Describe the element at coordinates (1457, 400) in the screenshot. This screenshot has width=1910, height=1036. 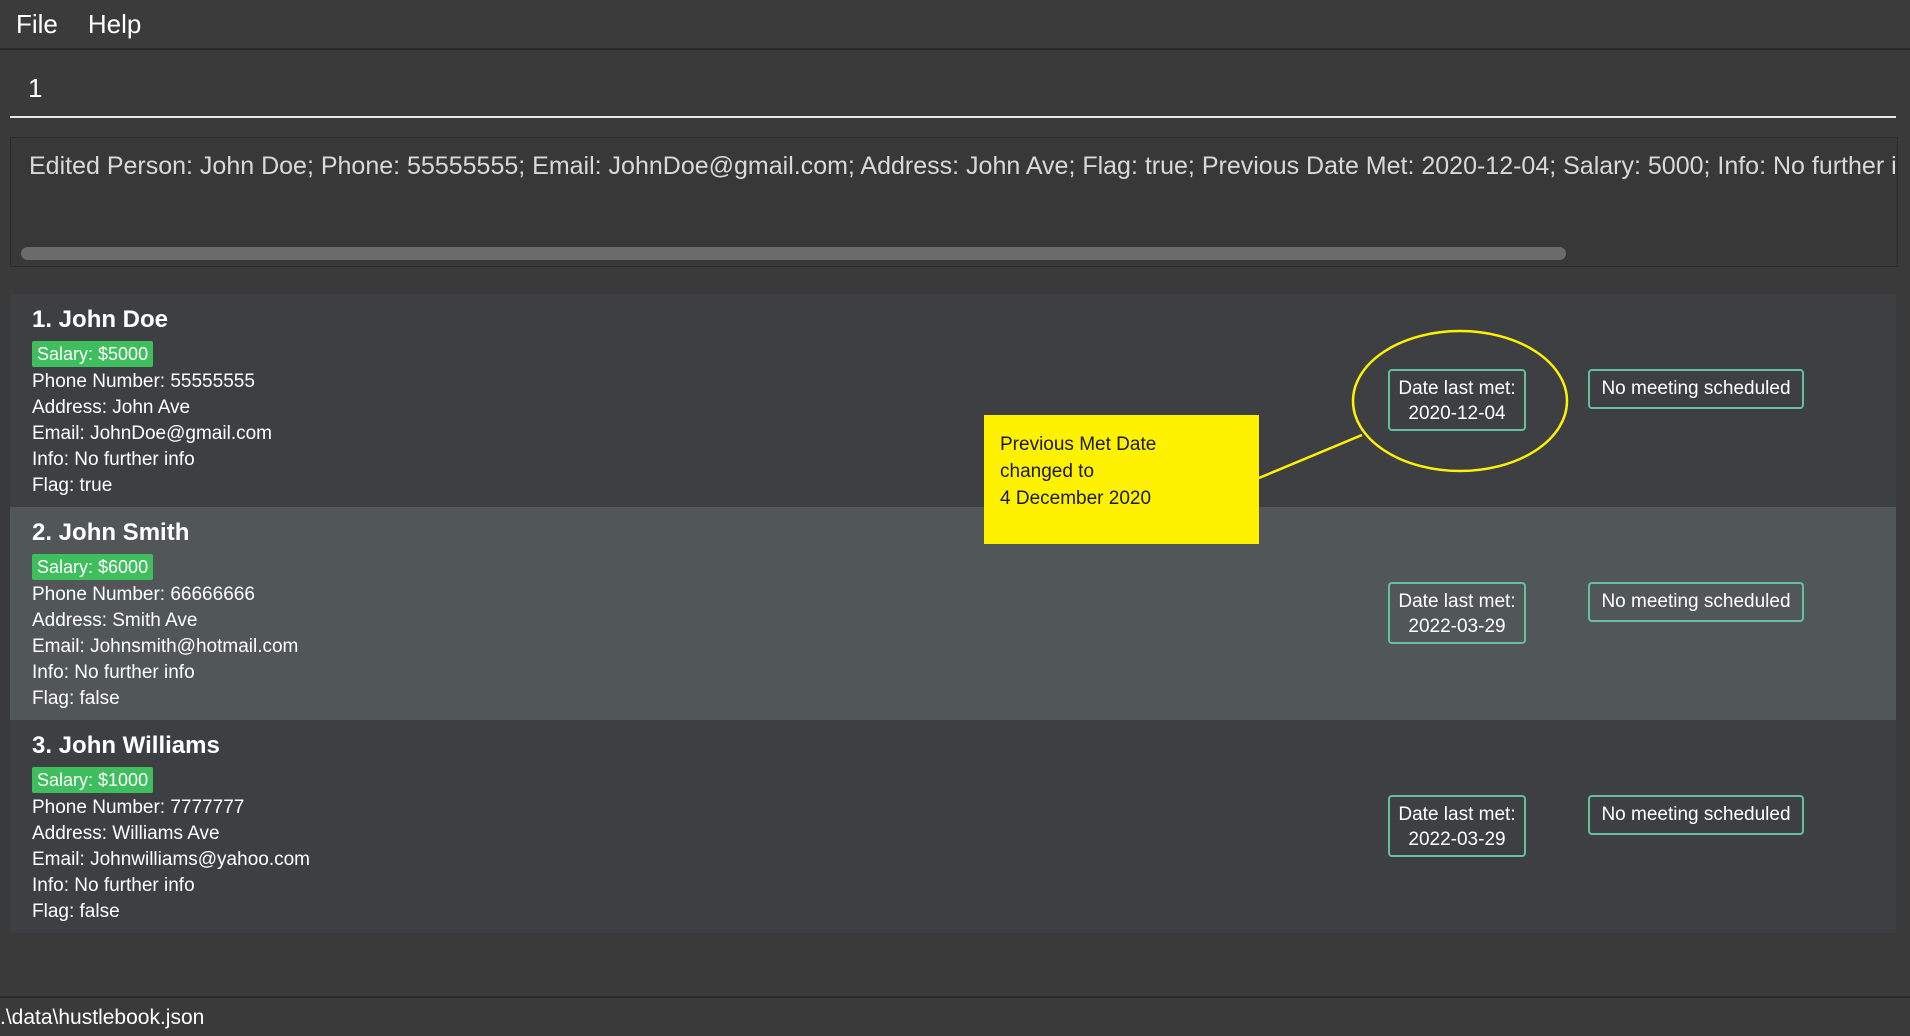
I see `date-last-met-box: Date last met: 2020-12-04` at that location.